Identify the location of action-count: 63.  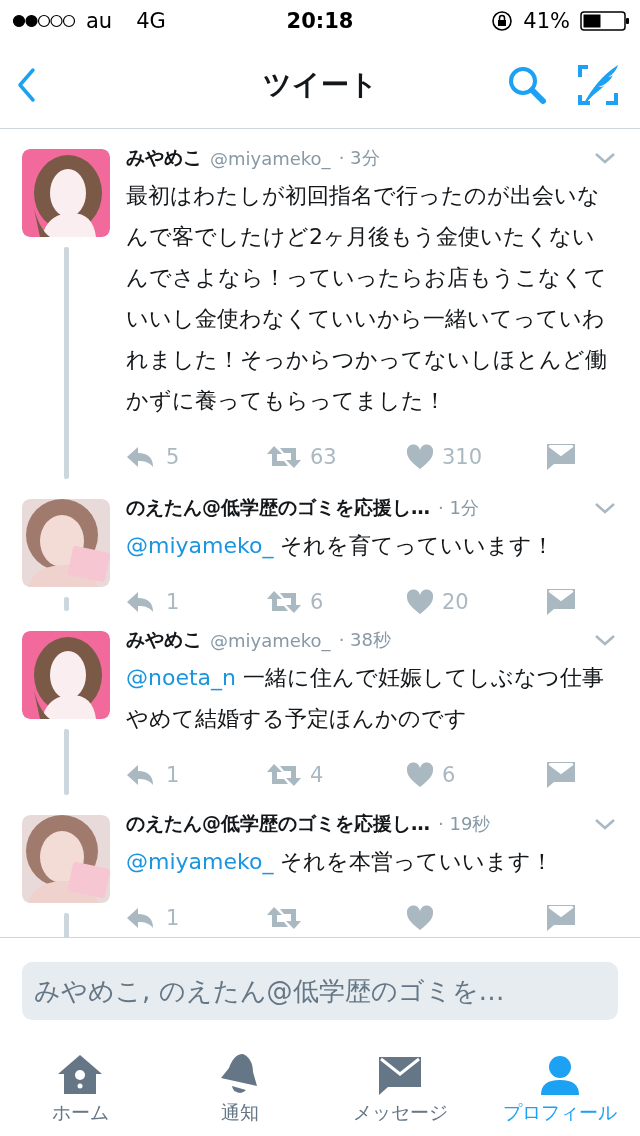
(323, 457).